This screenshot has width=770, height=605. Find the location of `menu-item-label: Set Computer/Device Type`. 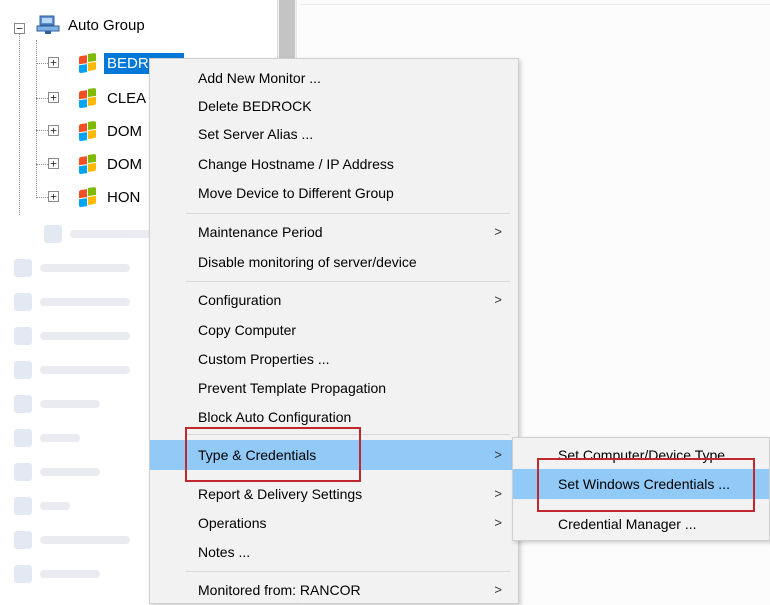

menu-item-label: Set Computer/Device Type is located at coordinates (642, 455).